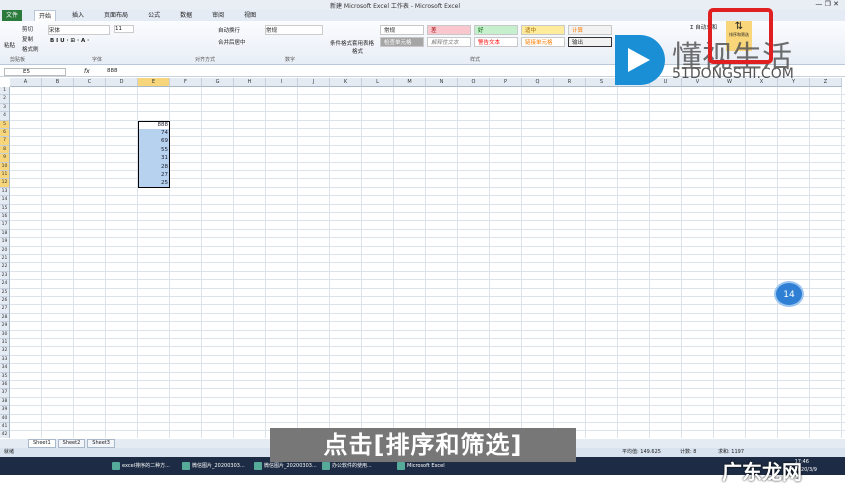  I want to click on sheet-tab-1: Sheet1, so click(42, 443).